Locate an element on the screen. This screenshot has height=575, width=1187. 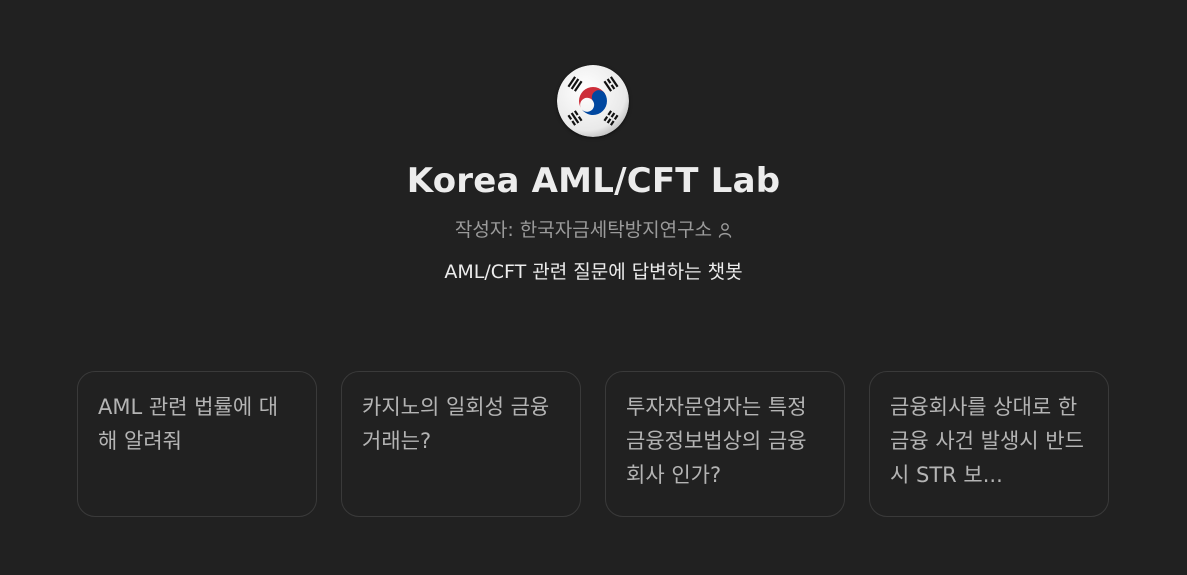
starter-text: 카지노의 일회성 금융거래는? is located at coordinates (456, 424).